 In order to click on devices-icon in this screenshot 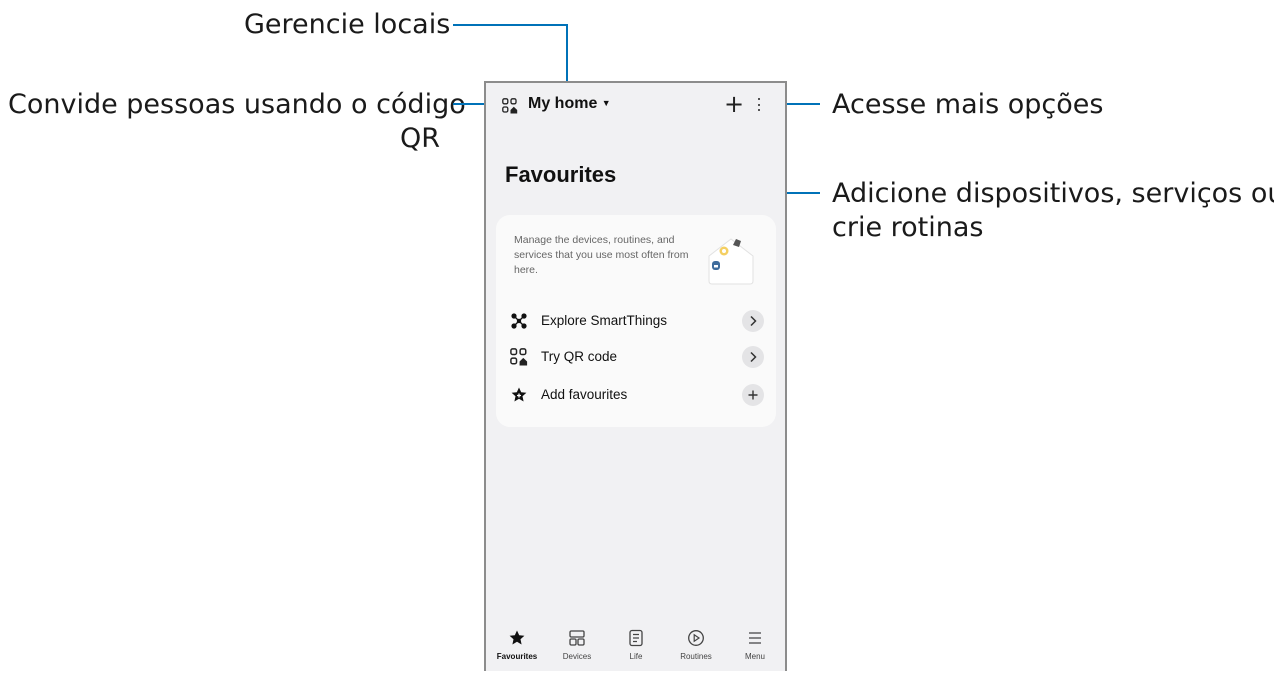, I will do `click(577, 638)`.